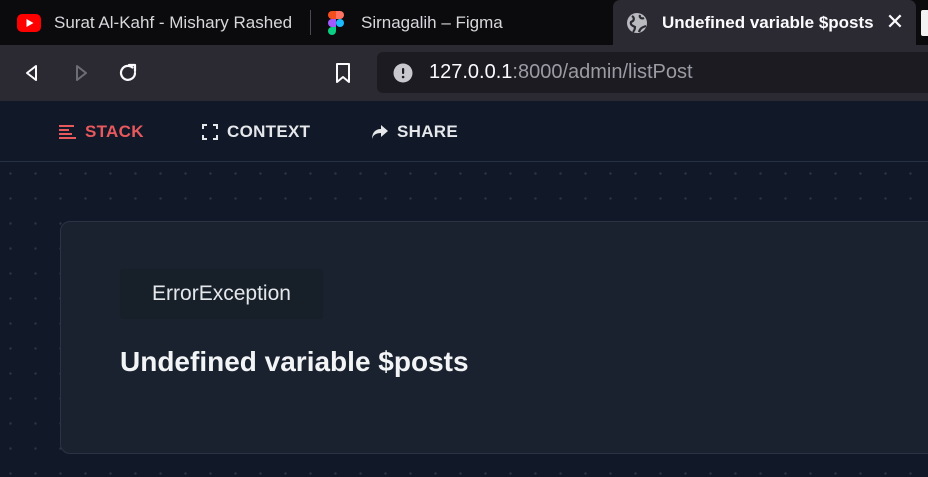  What do you see at coordinates (464, 131) in the screenshot?
I see `ignition-nav: STACK CONTEXT SHARE` at bounding box center [464, 131].